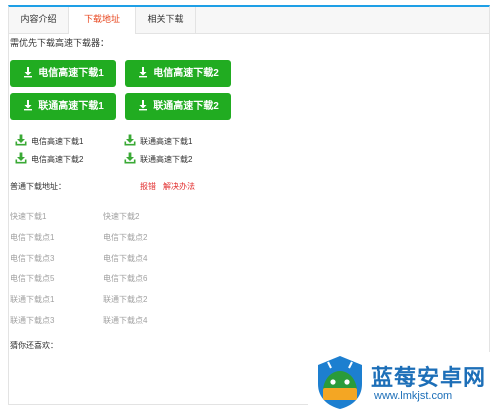 Image resolution: width=500 pixels, height=415 pixels. I want to click on normal-download-link: 电信下载点5, so click(32, 278).